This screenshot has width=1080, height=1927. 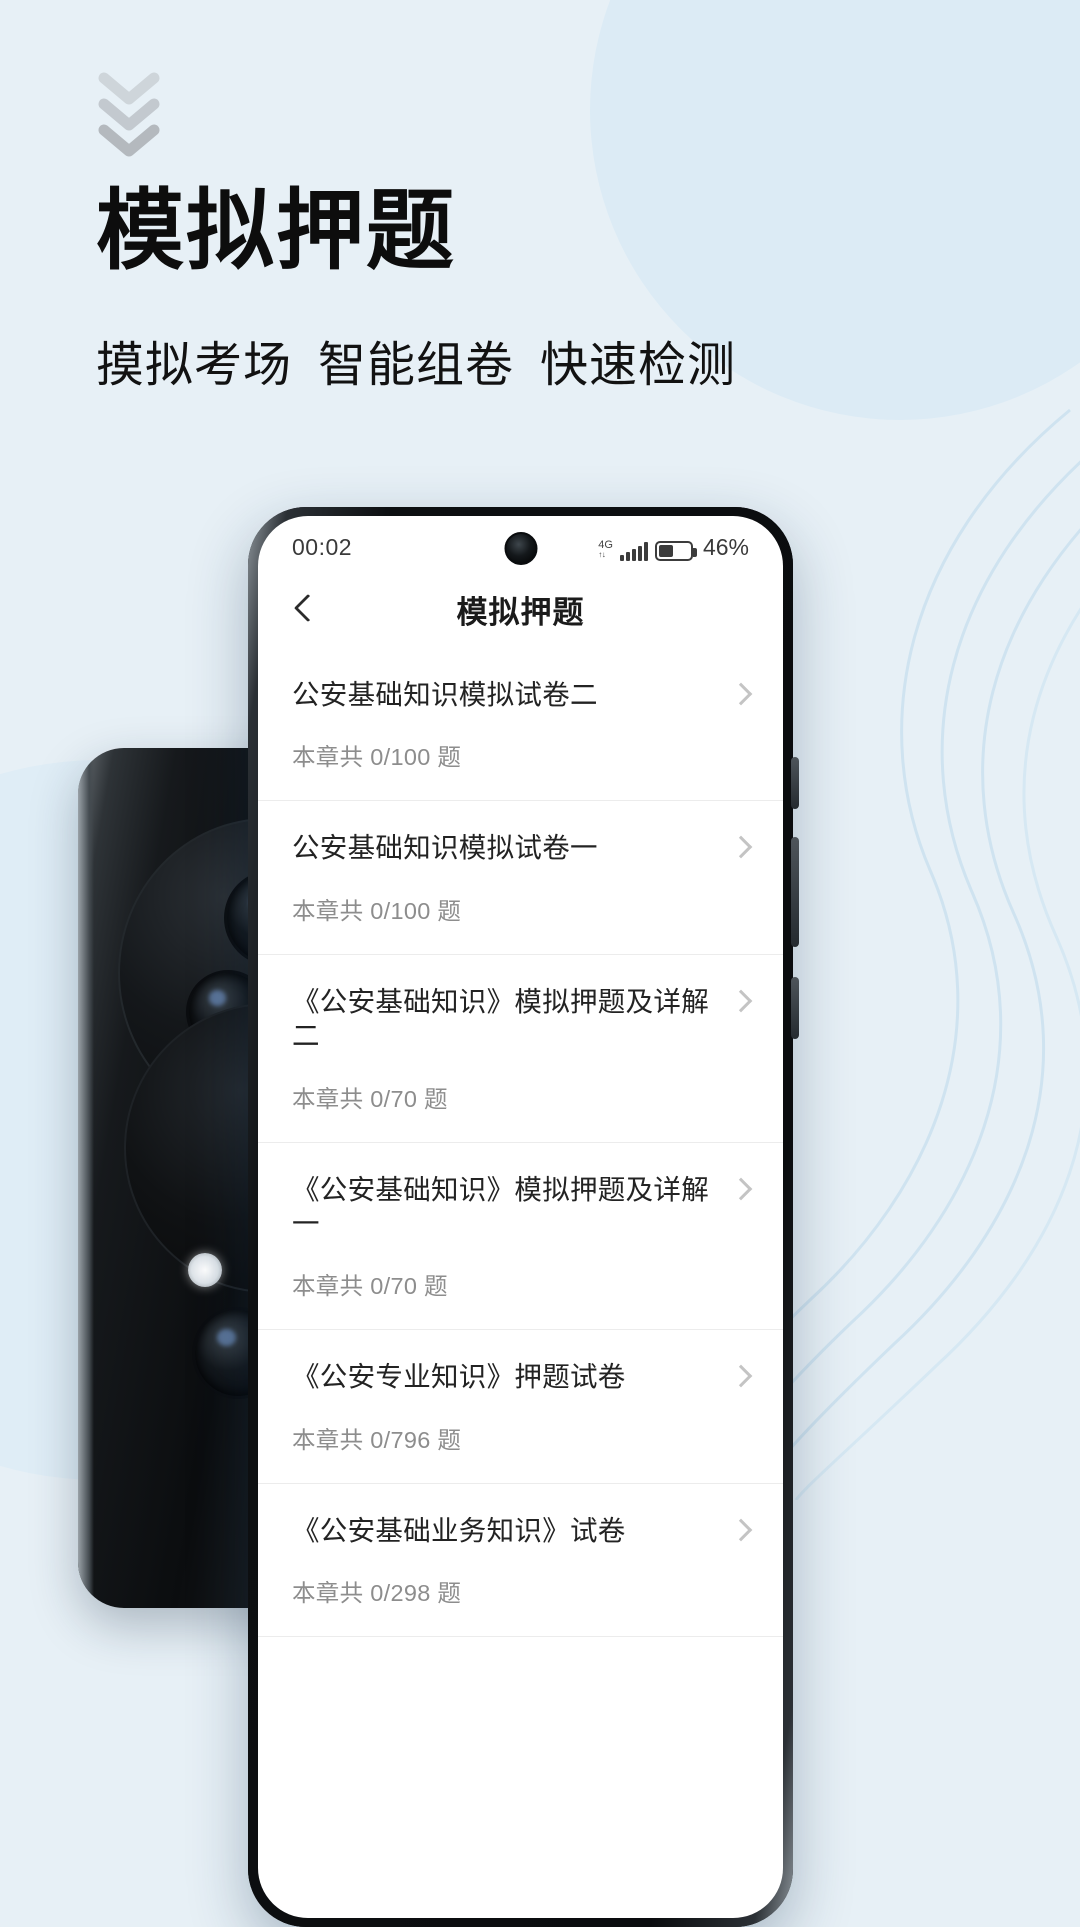 I want to click on list-item-title: 《公安基础知识》模拟押题及详解二, so click(x=500, y=1018).